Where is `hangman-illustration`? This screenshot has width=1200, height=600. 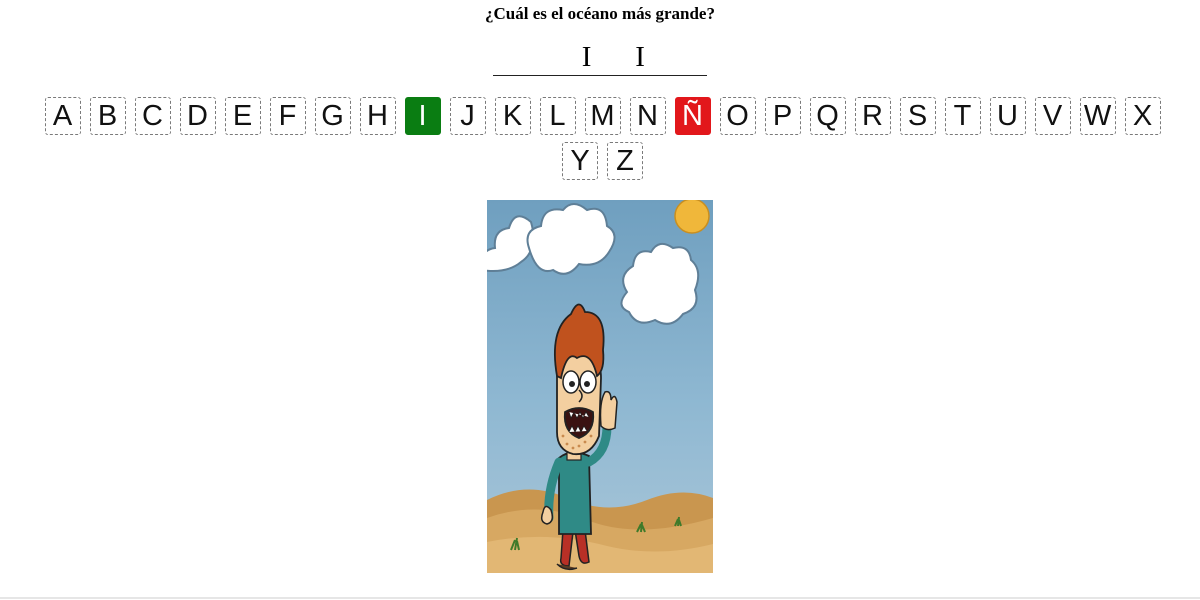
hangman-illustration is located at coordinates (600, 386).